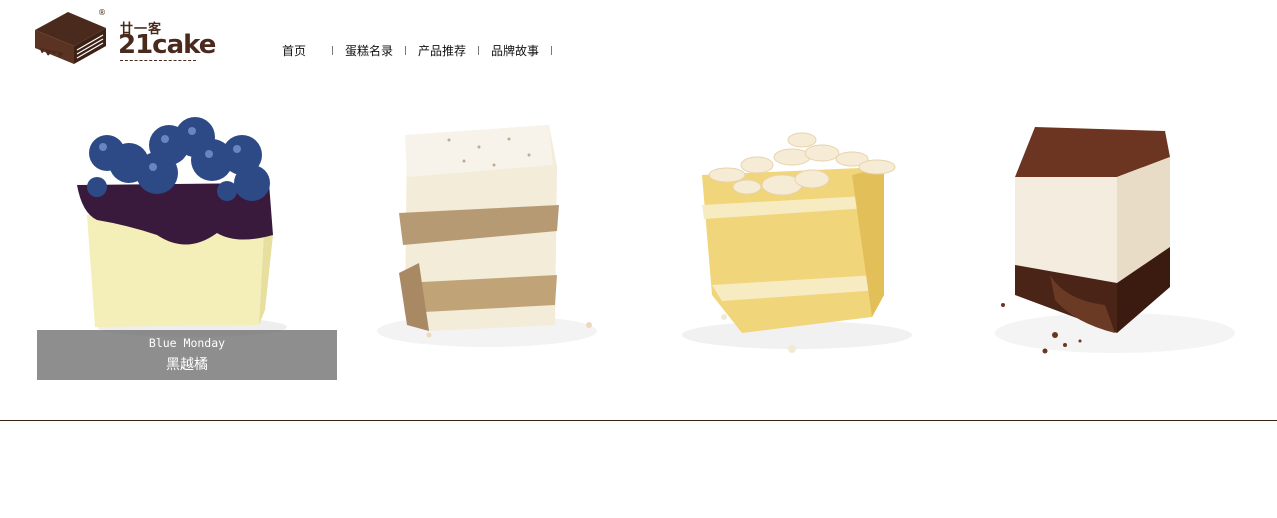  I want to click on logo-underline, so click(158, 60).